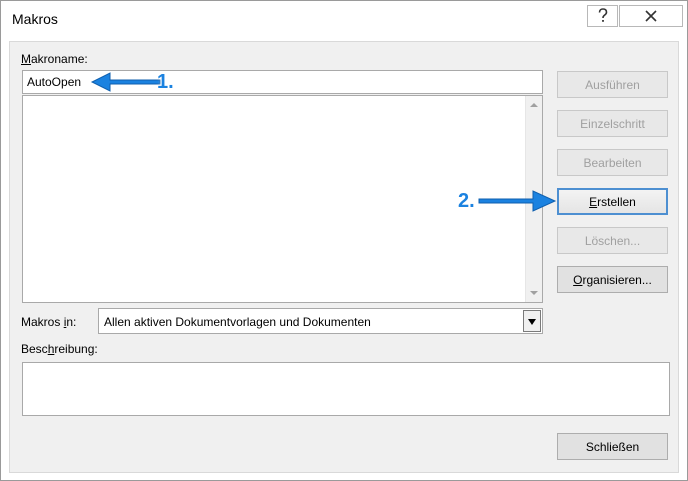  What do you see at coordinates (344, 21) in the screenshot?
I see `title-bar: Makros` at bounding box center [344, 21].